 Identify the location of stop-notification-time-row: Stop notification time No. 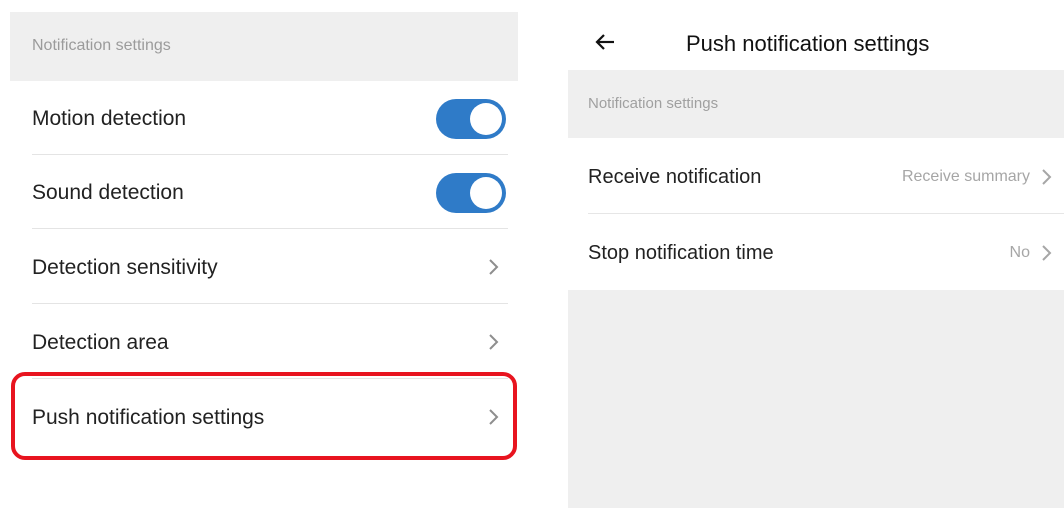
(816, 252).